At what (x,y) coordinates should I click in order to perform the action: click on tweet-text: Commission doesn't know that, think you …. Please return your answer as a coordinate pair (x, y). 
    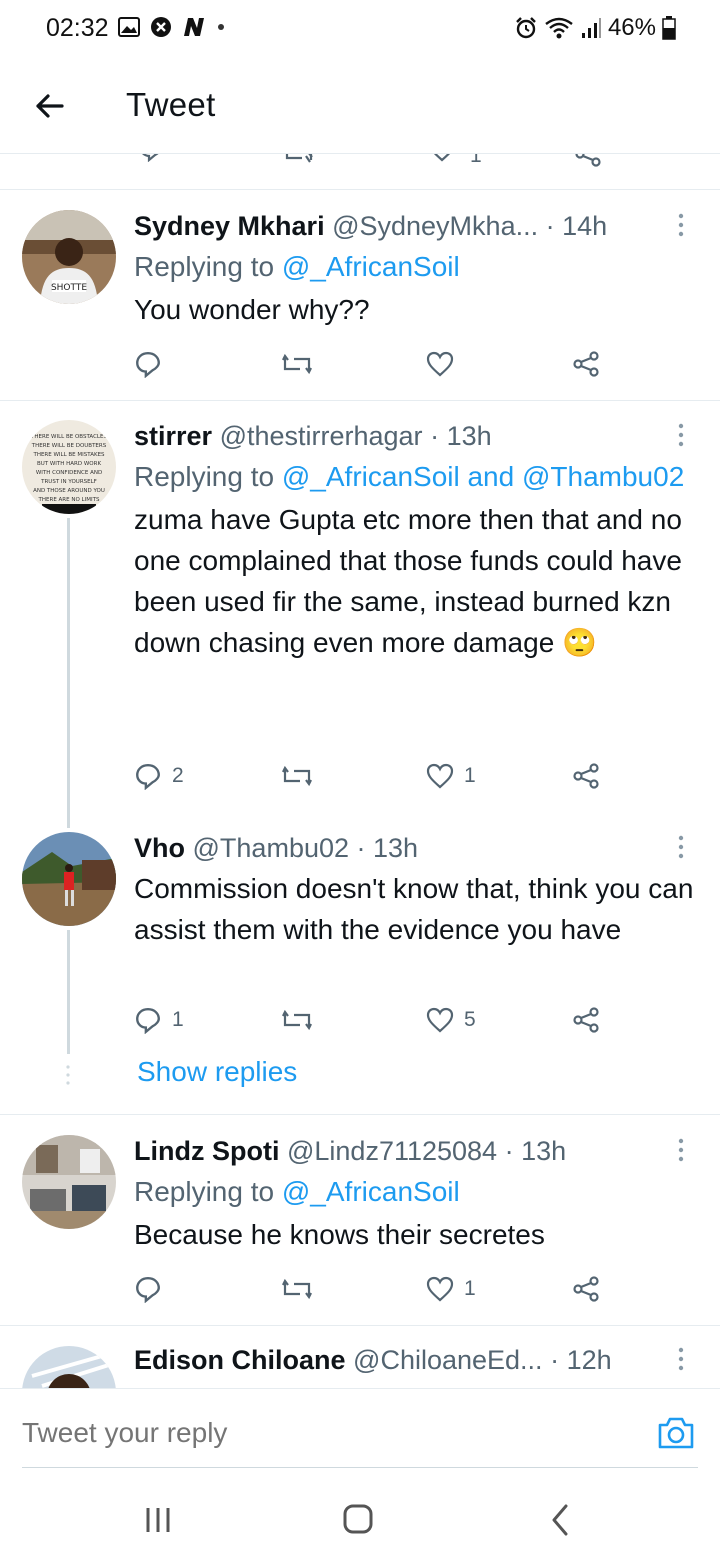
    Looking at the image, I should click on (414, 909).